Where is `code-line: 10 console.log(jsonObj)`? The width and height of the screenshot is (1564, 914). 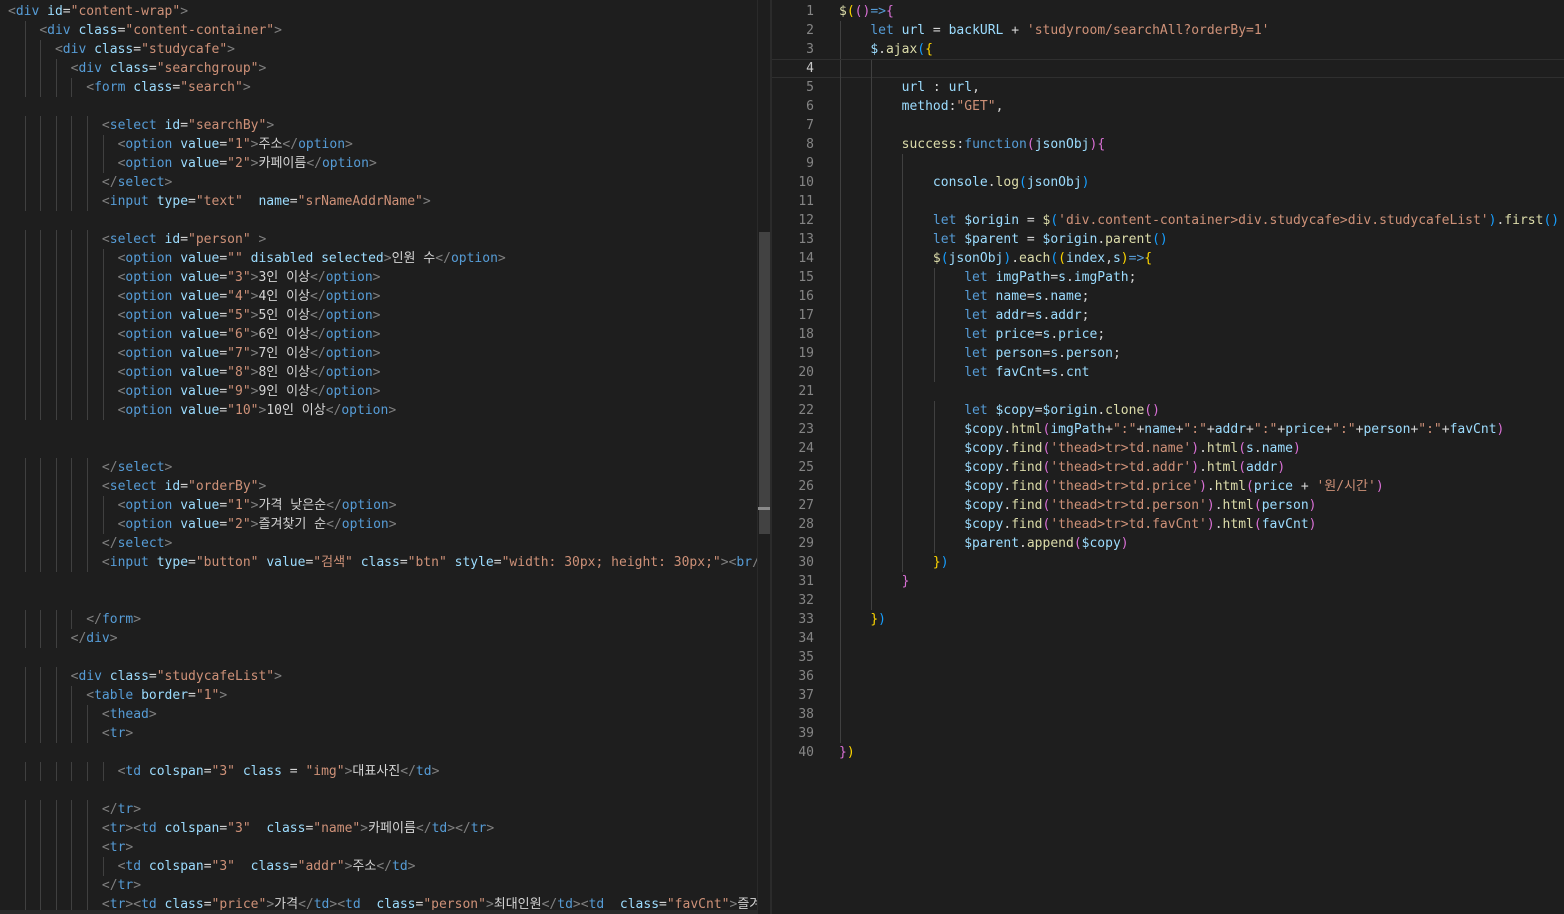
code-line: 10 console.log(jsonObj) is located at coordinates (1168, 182).